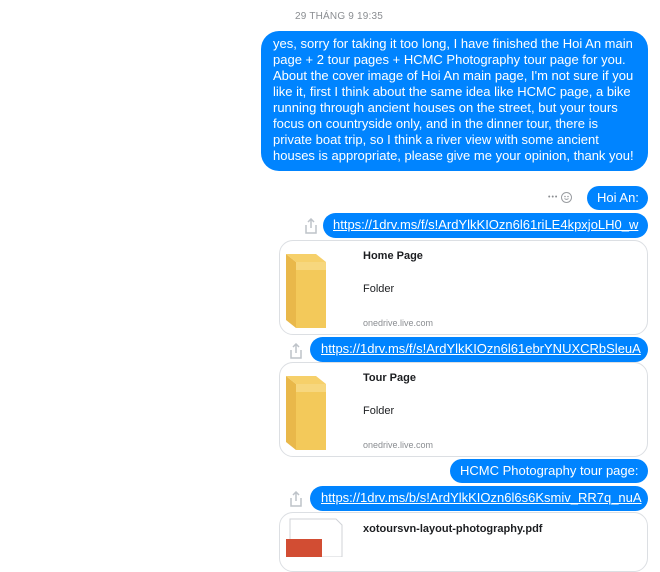 The image size is (660, 572). Describe the element at coordinates (389, 378) in the screenshot. I see `card-title: Tour Page` at that location.